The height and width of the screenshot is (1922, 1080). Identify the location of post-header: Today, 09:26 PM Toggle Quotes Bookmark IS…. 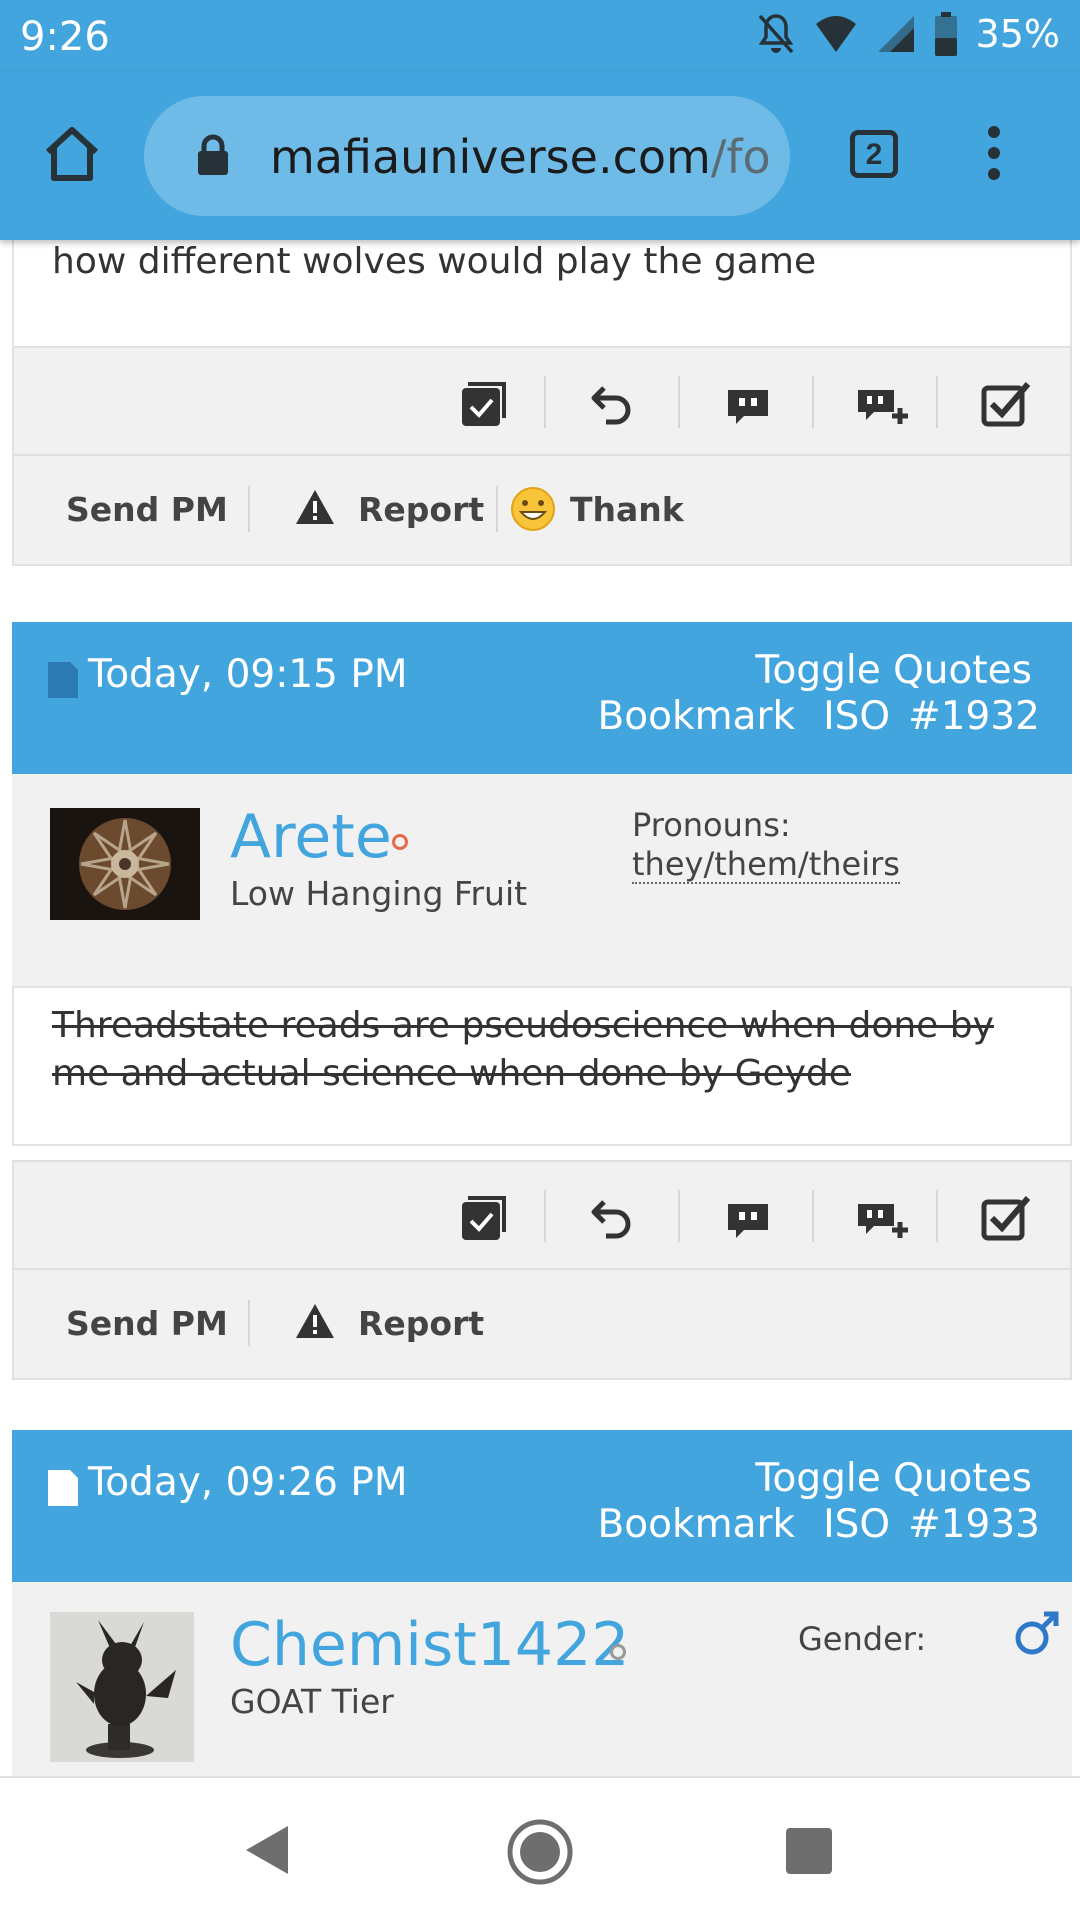
(542, 1506).